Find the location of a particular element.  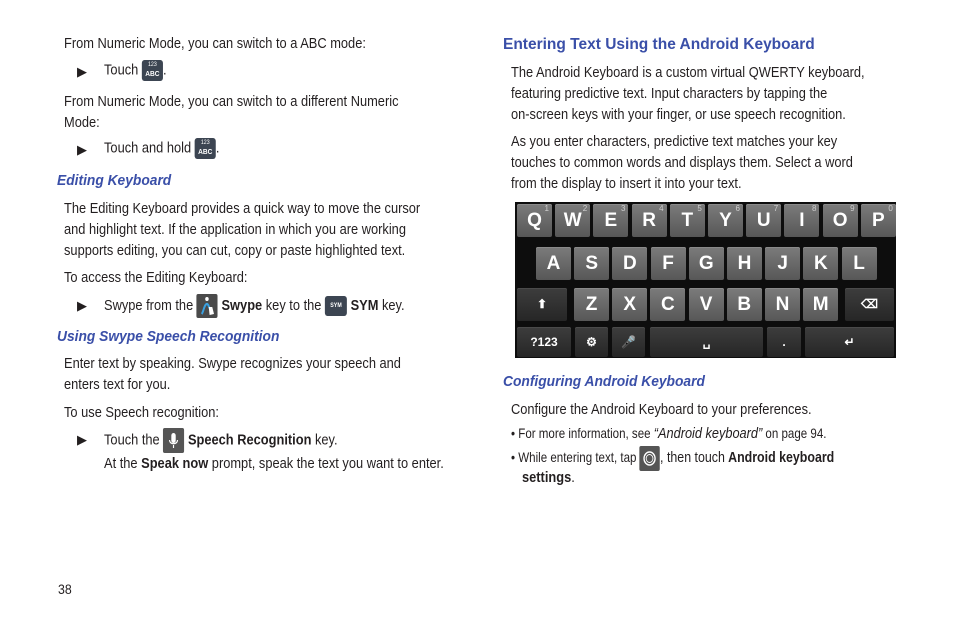

key-label: ⬆ is located at coordinates (542, 304).